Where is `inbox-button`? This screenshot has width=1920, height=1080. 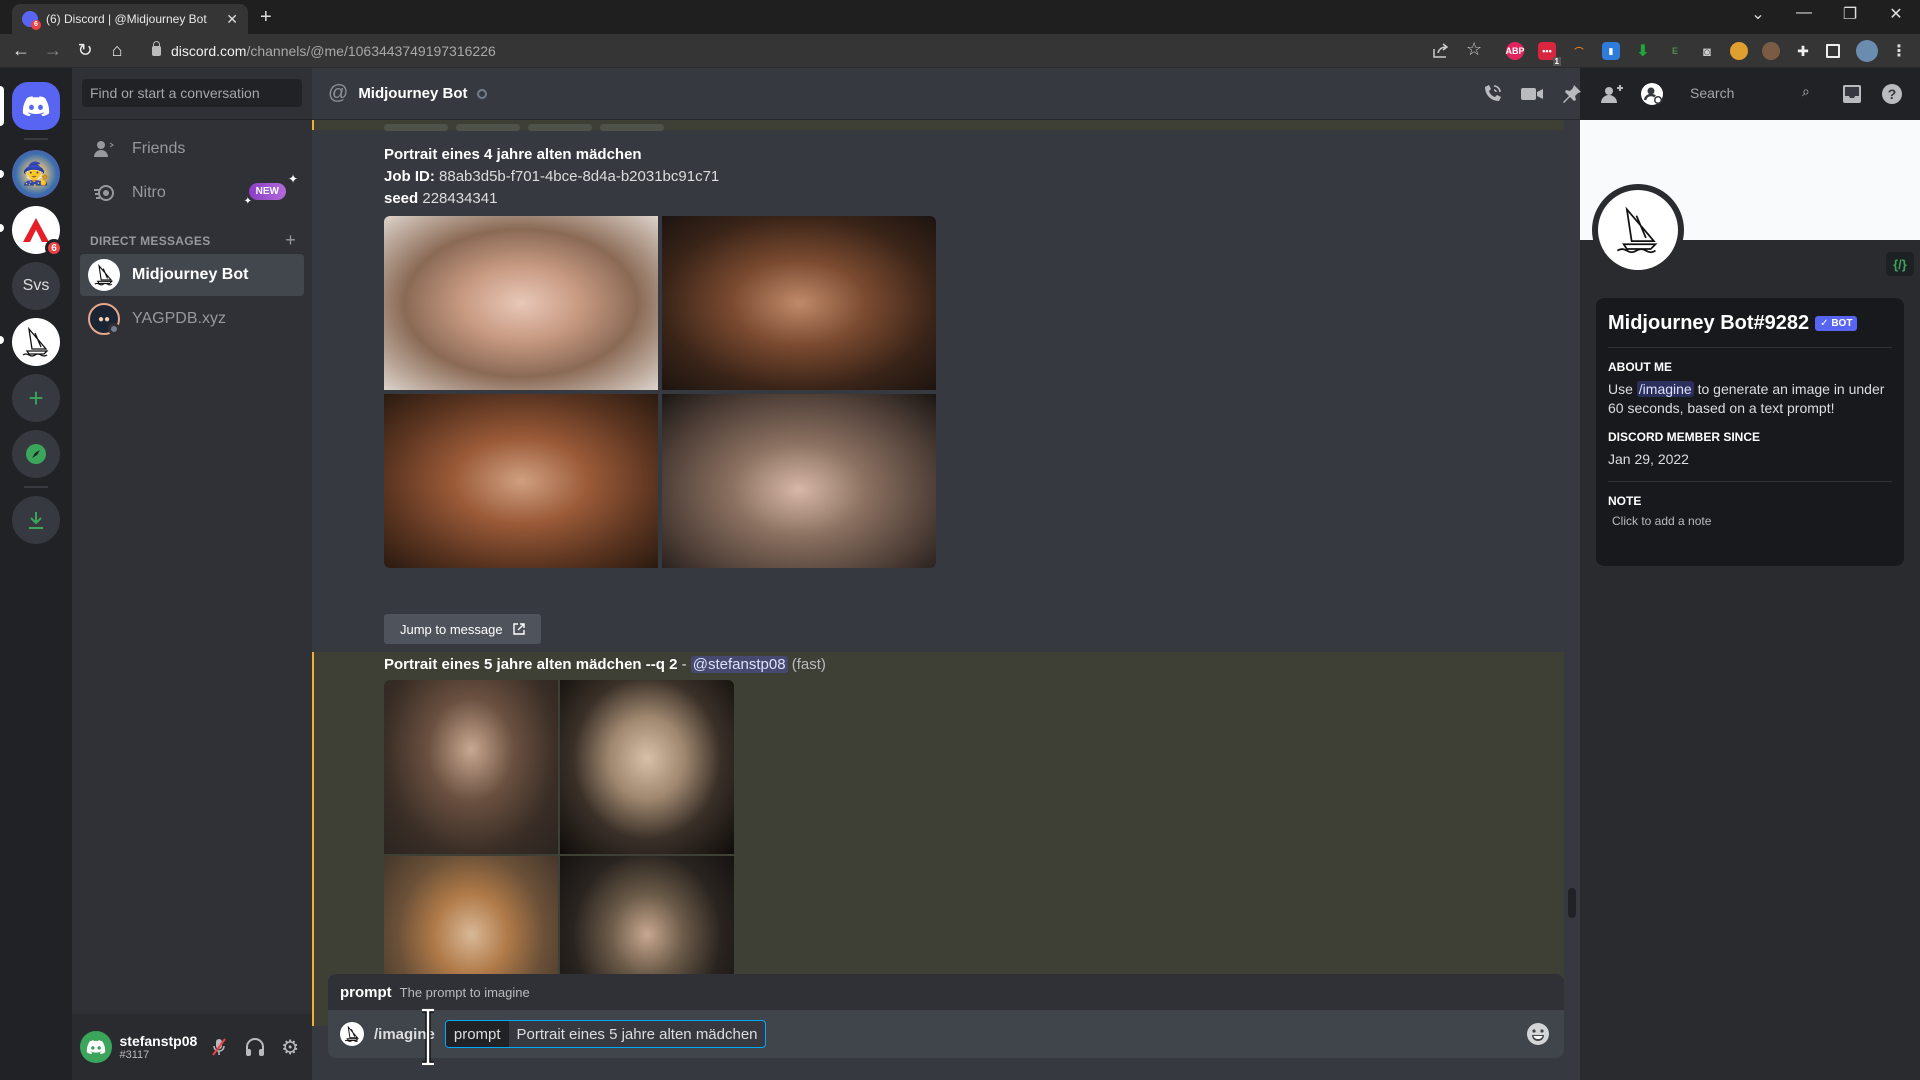 inbox-button is located at coordinates (1852, 94).